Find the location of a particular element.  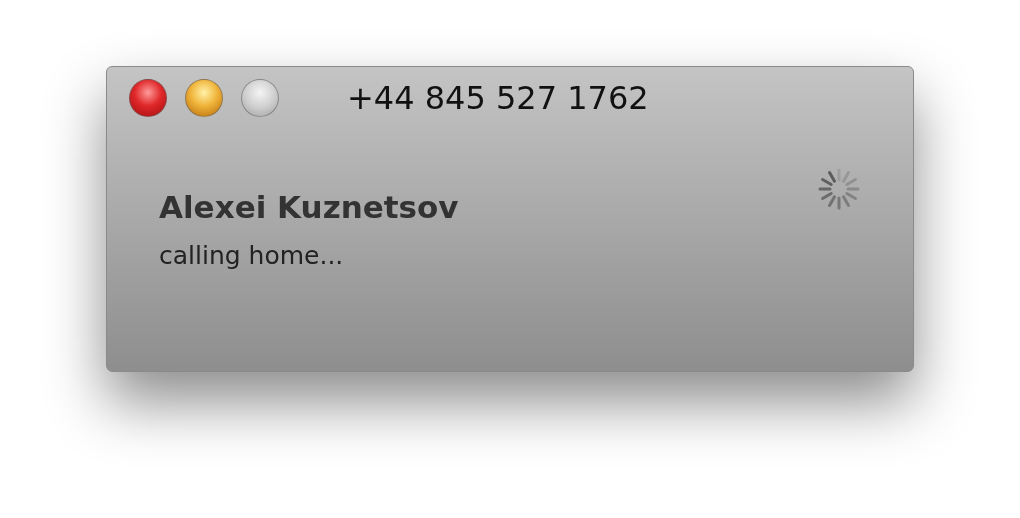

close-button is located at coordinates (148, 98).